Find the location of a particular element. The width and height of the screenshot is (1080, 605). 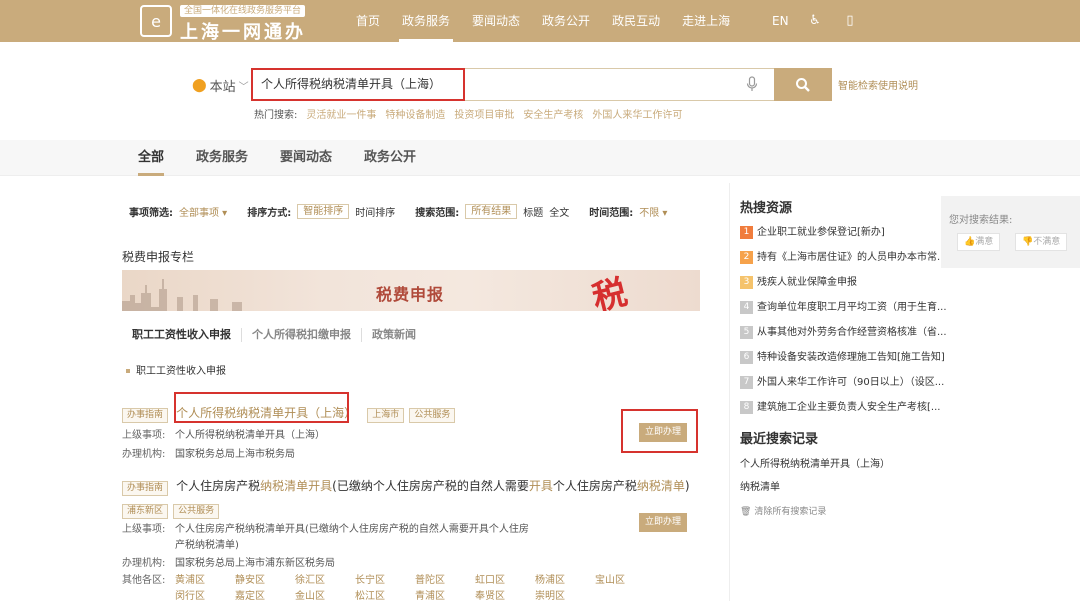

skyline-image is located at coordinates (182, 295).